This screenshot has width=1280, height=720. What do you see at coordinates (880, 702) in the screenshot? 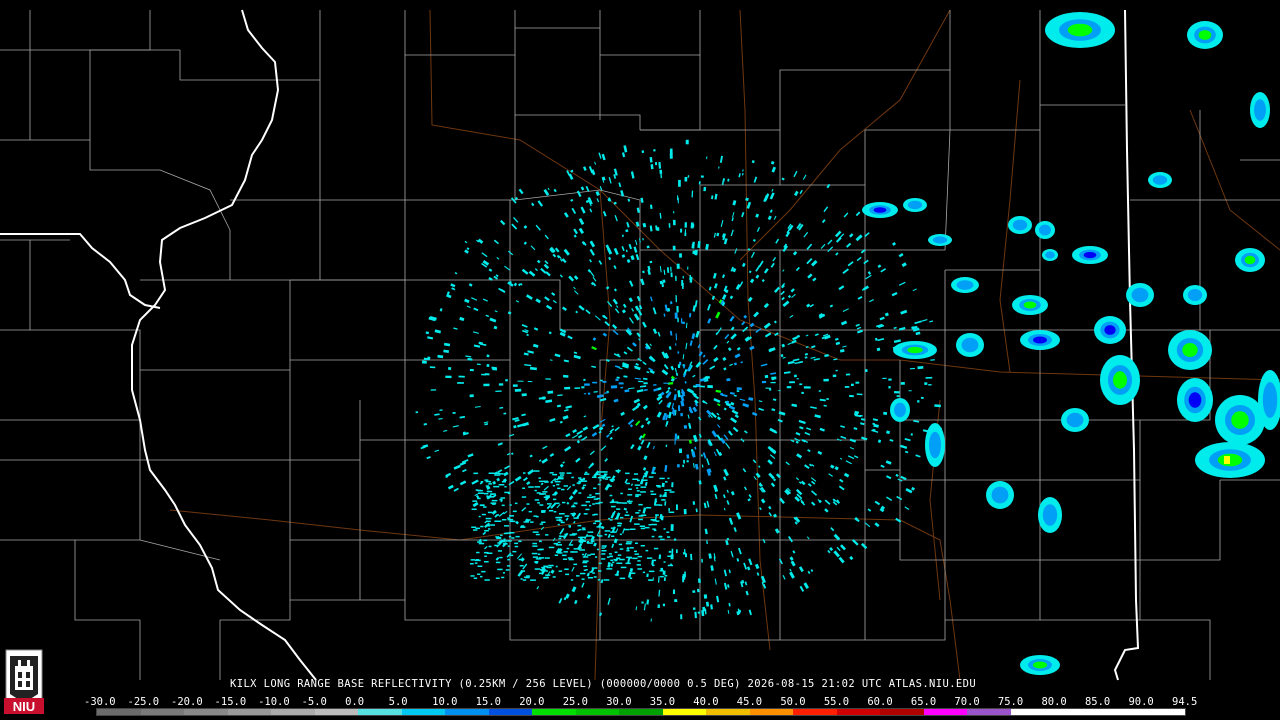
I see `scale-label: 60.0` at bounding box center [880, 702].